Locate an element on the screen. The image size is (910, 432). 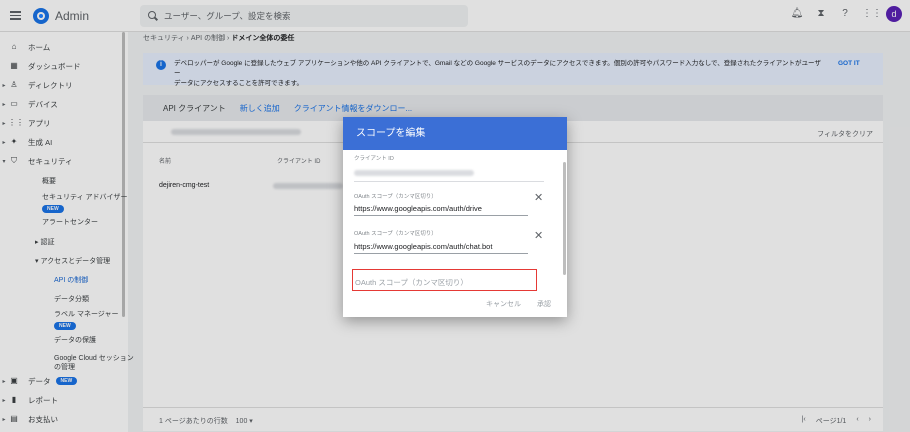
cancel-button: キャンセル is located at coordinates (503, 304).